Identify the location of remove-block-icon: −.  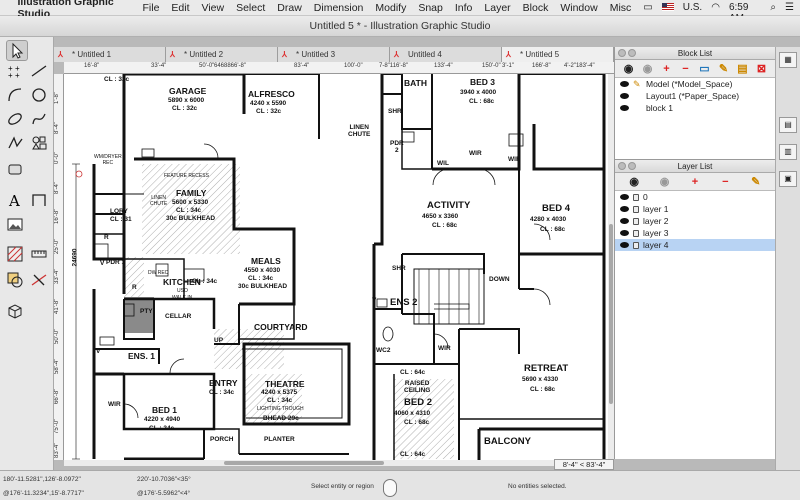
(686, 69).